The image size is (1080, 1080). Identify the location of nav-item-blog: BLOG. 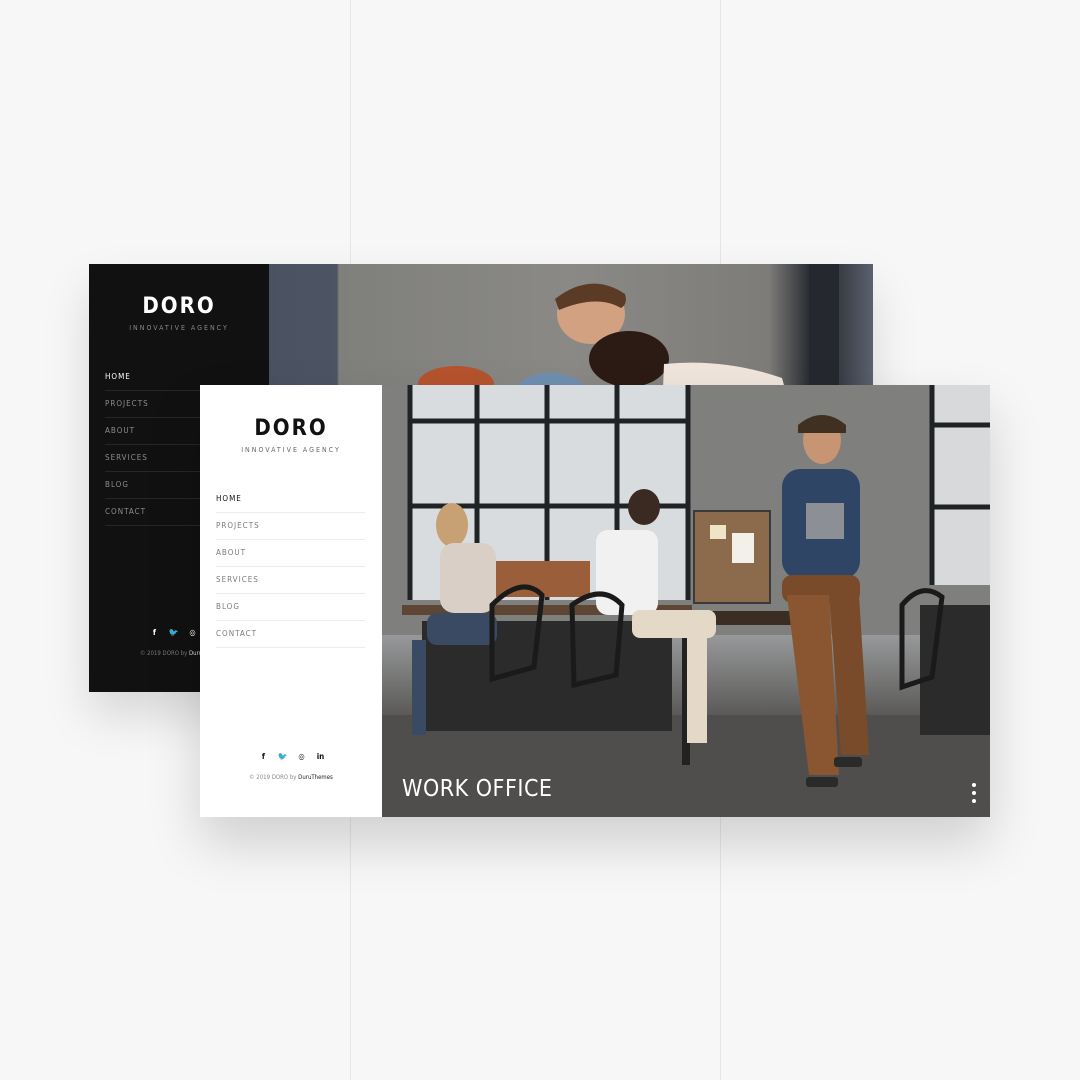
(290, 607).